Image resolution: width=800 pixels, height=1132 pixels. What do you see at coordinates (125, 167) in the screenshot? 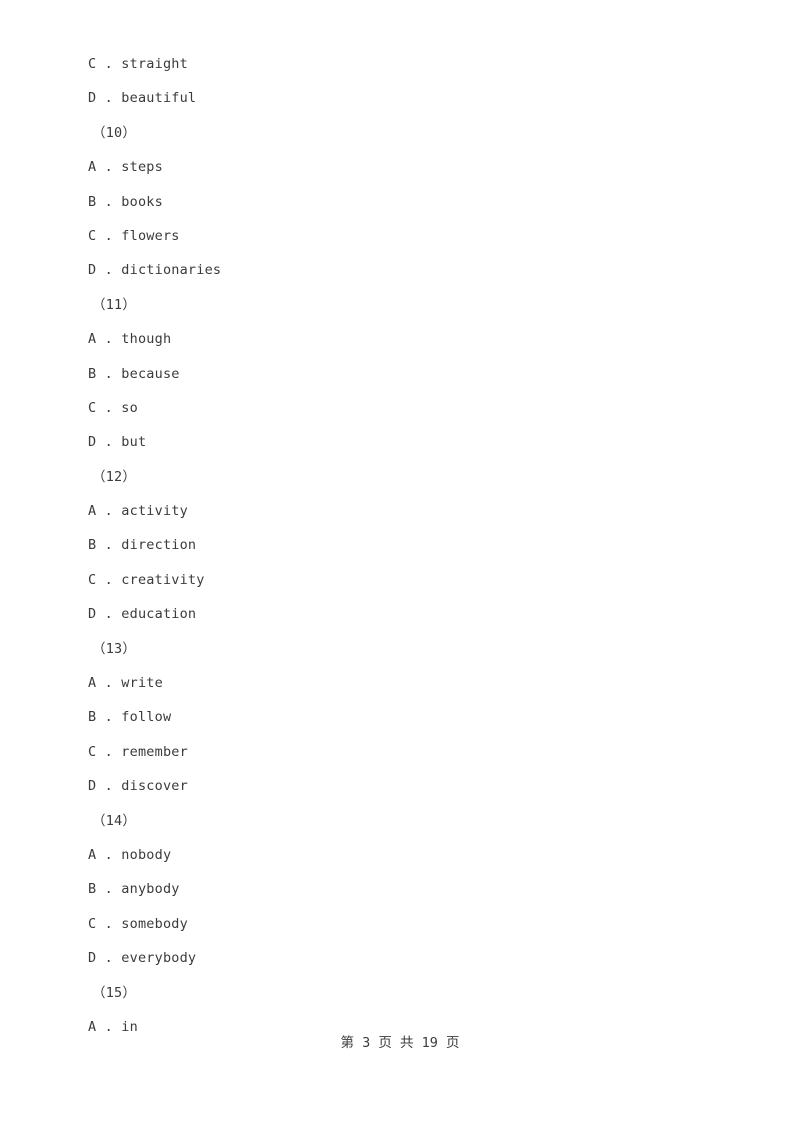
I see `answer-option: A . steps` at bounding box center [125, 167].